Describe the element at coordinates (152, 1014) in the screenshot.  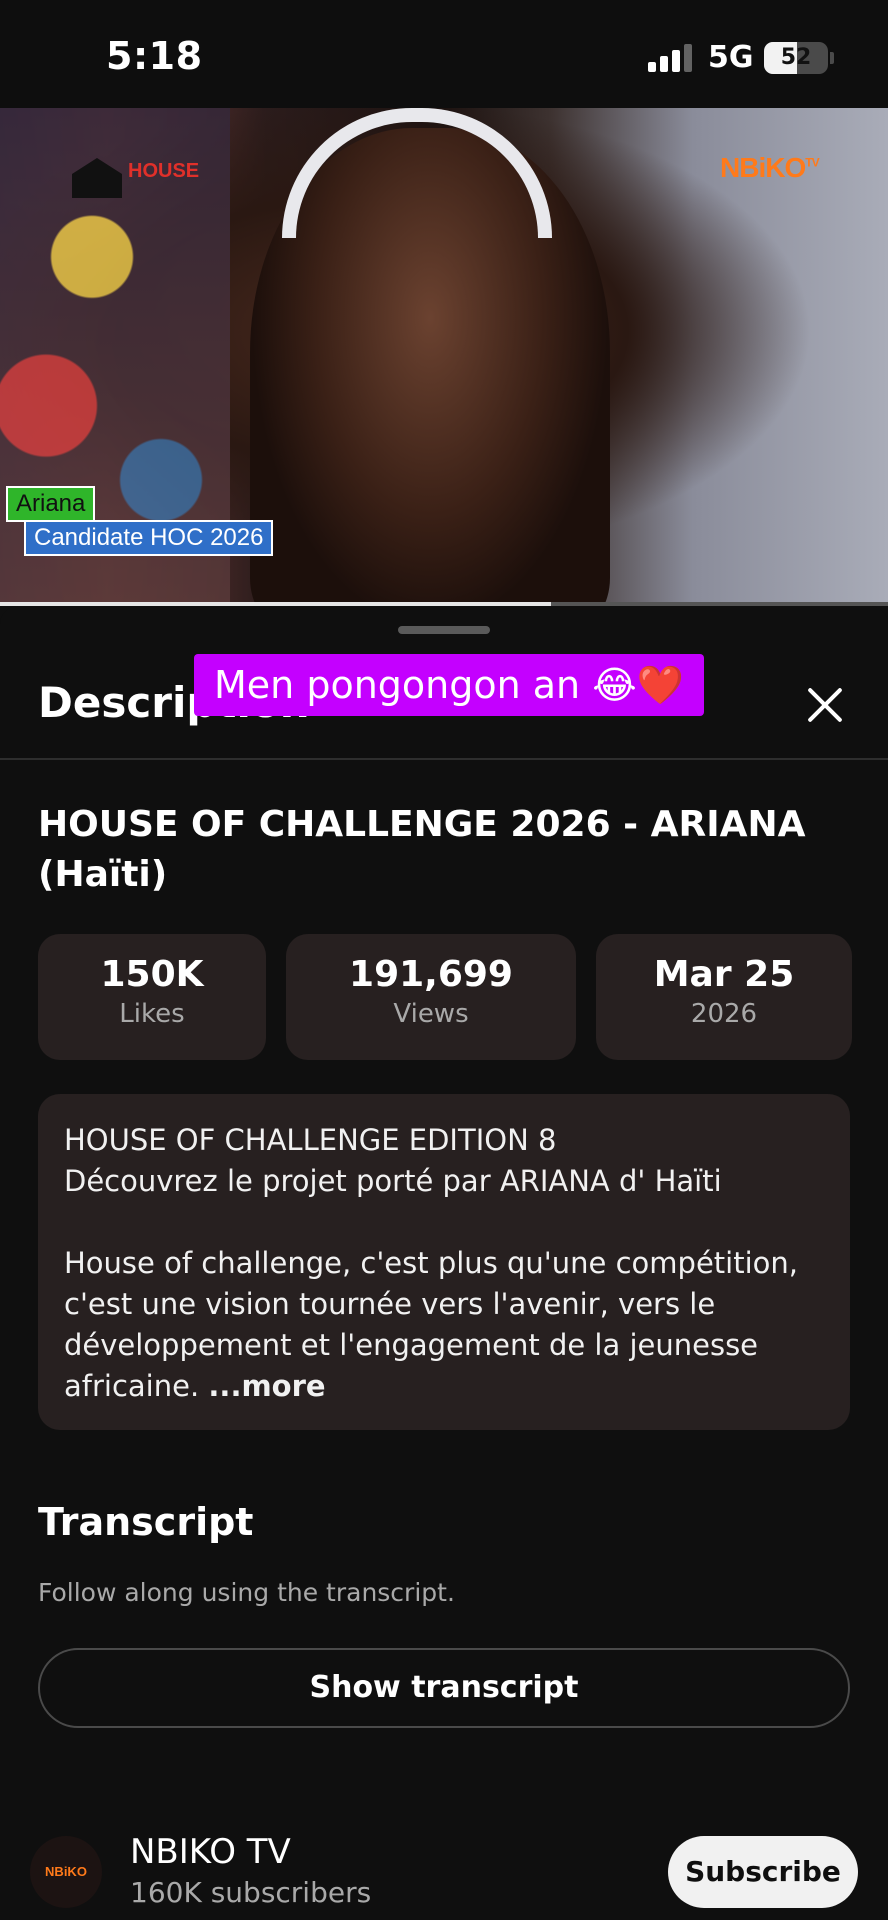
I see `likes-label: Likes` at that location.